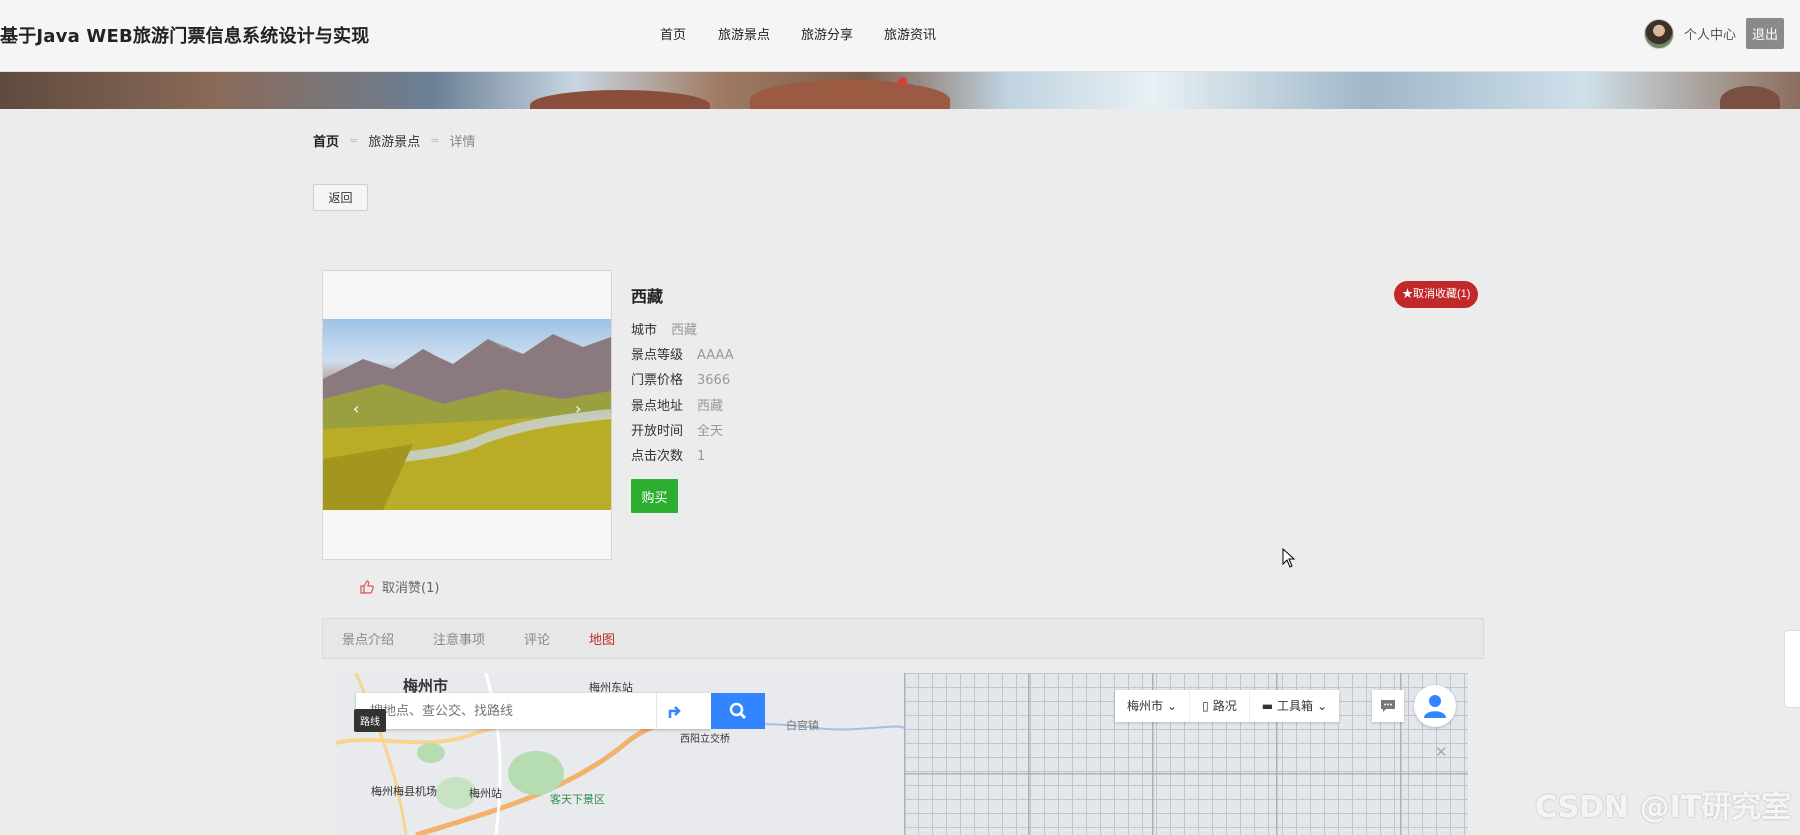 The width and height of the screenshot is (1800, 835). What do you see at coordinates (1205, 706) in the screenshot?
I see `traffic-light-icon: ▯` at bounding box center [1205, 706].